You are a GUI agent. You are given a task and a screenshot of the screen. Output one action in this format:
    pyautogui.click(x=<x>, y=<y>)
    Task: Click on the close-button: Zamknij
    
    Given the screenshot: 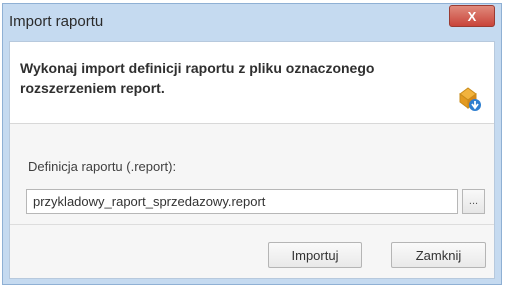 What is the action you would take?
    pyautogui.click(x=438, y=255)
    